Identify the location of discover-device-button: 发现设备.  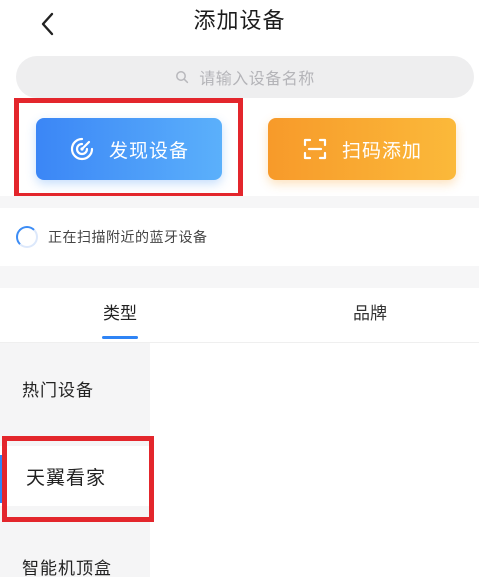
(129, 149).